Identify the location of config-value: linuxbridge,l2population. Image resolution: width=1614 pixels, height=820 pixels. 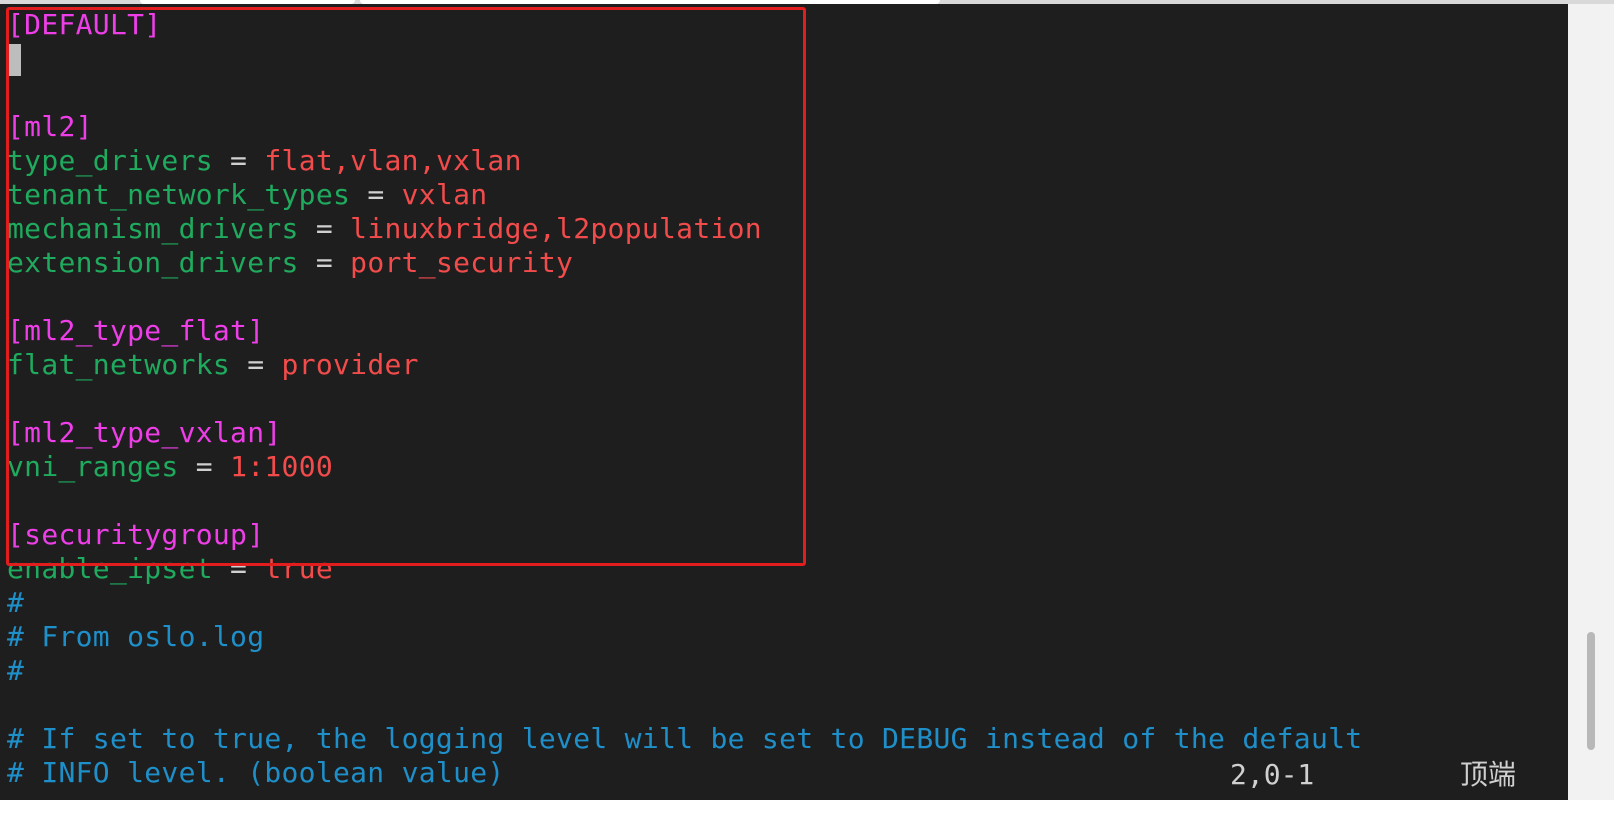
(556, 228).